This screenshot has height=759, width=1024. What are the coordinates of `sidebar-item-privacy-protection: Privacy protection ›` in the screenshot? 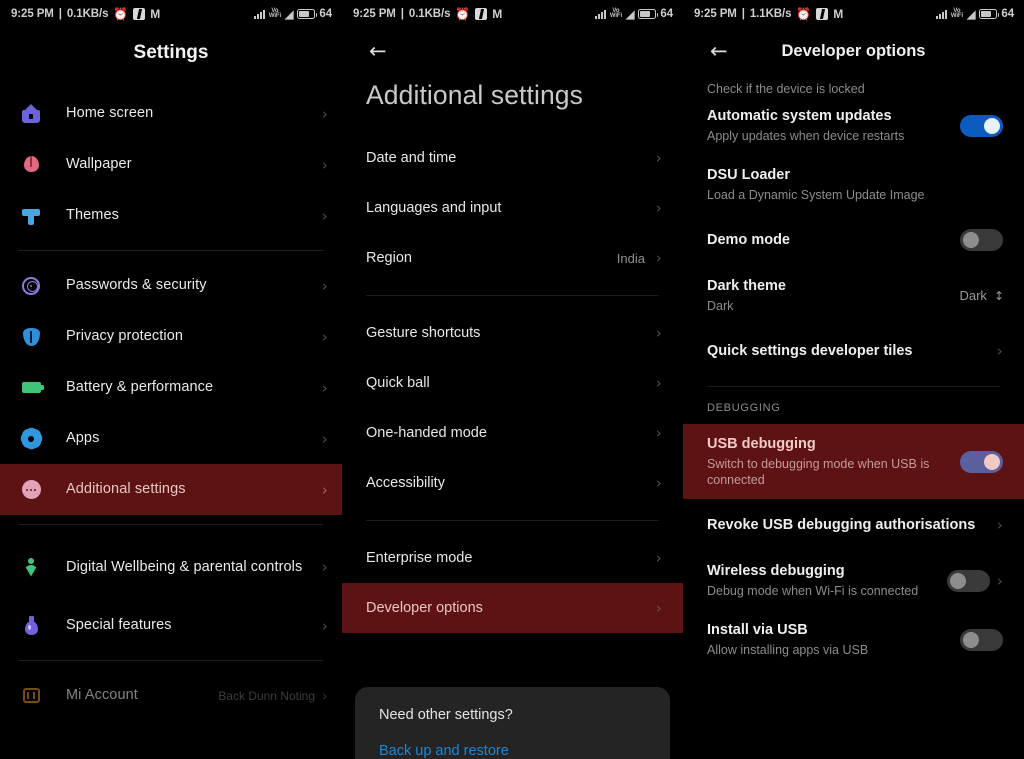 It's located at (171, 336).